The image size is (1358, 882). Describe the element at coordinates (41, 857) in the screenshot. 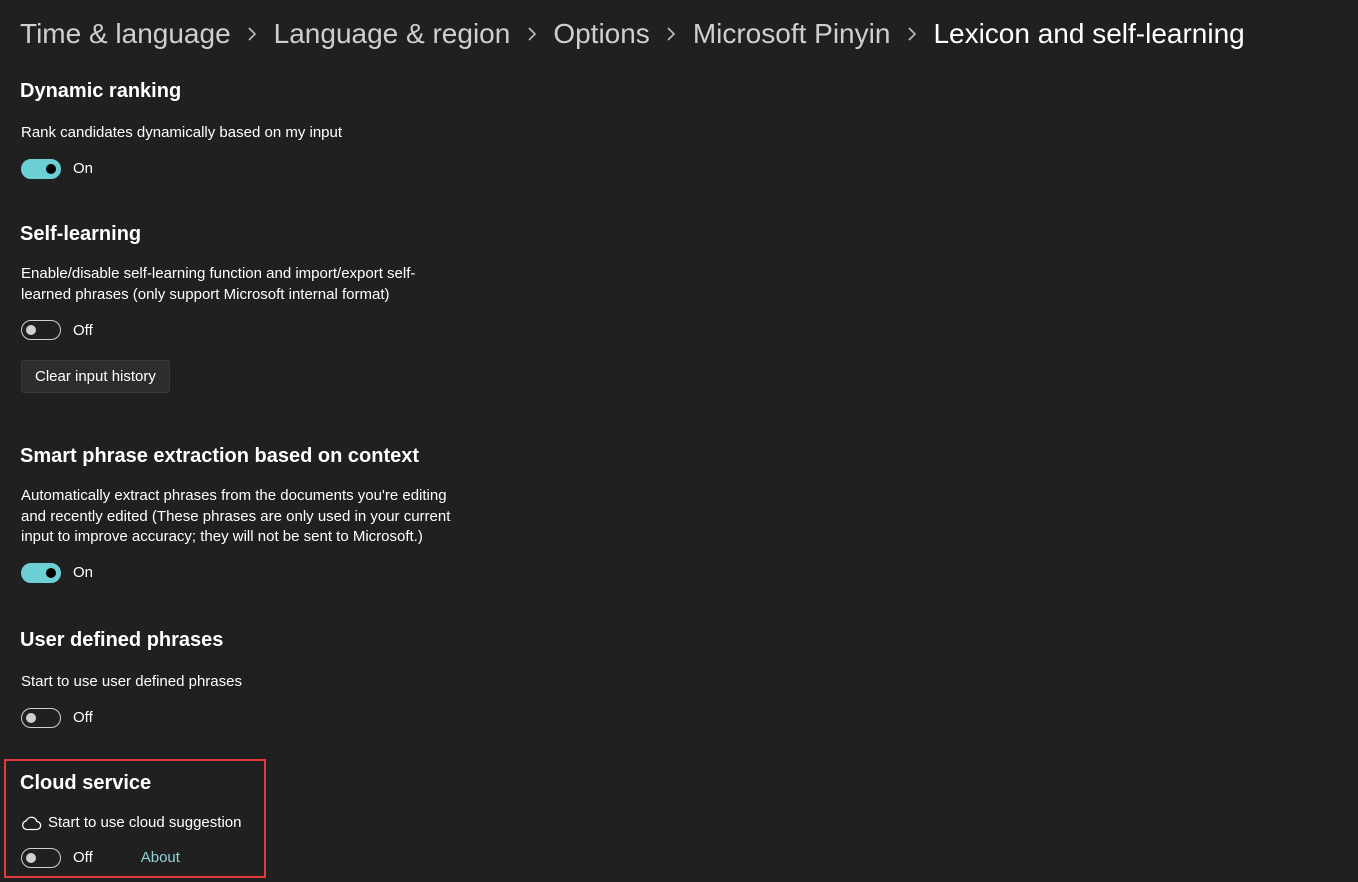

I see `cloud-suggestion-toggle` at that location.